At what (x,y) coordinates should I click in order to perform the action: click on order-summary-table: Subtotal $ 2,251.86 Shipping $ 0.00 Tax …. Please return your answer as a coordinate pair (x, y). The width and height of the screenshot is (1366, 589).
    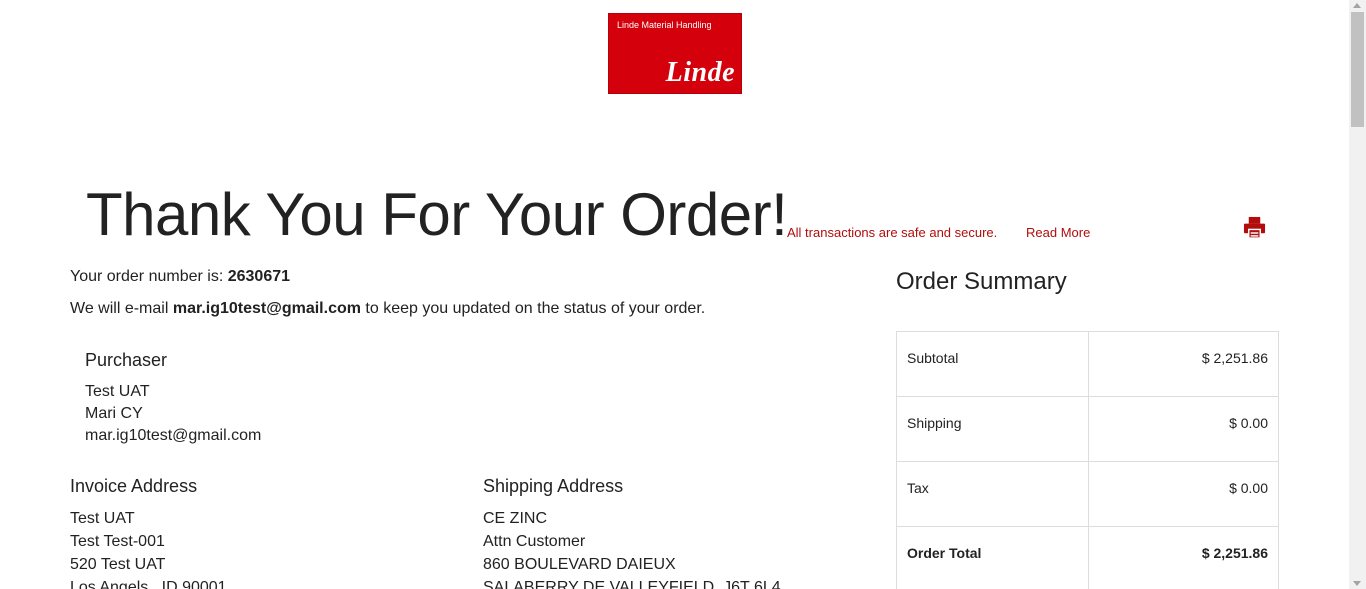
    Looking at the image, I should click on (1087, 460).